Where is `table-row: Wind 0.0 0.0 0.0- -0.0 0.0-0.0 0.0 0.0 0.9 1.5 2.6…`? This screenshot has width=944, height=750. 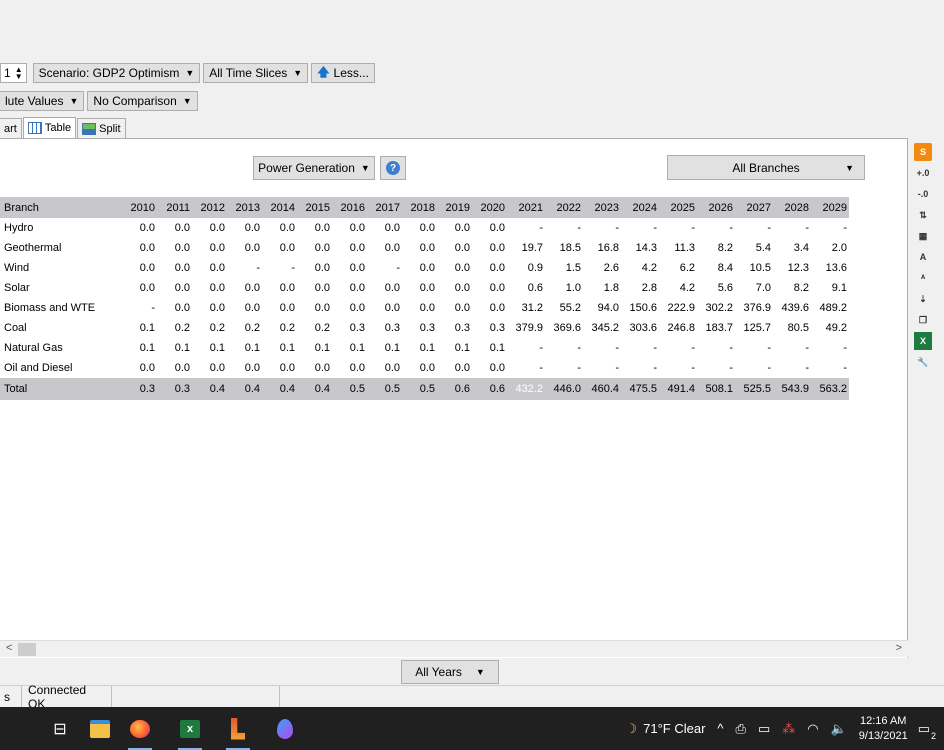
table-row: Wind 0.0 0.0 0.0- -0.0 0.0-0.0 0.0 0.0 0.9 1.5 2.6… is located at coordinates (424, 268).